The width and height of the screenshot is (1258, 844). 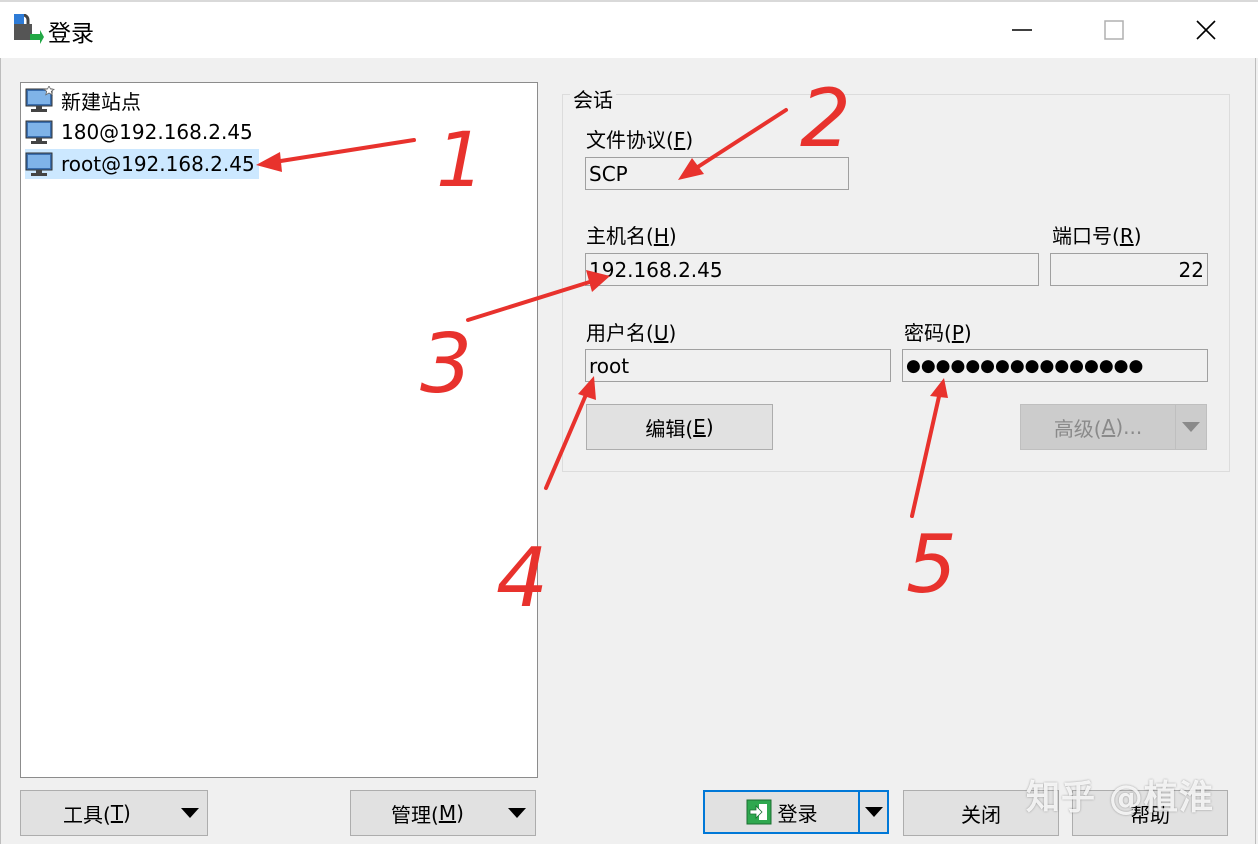 What do you see at coordinates (28, 29) in the screenshot?
I see `app-lock-icon` at bounding box center [28, 29].